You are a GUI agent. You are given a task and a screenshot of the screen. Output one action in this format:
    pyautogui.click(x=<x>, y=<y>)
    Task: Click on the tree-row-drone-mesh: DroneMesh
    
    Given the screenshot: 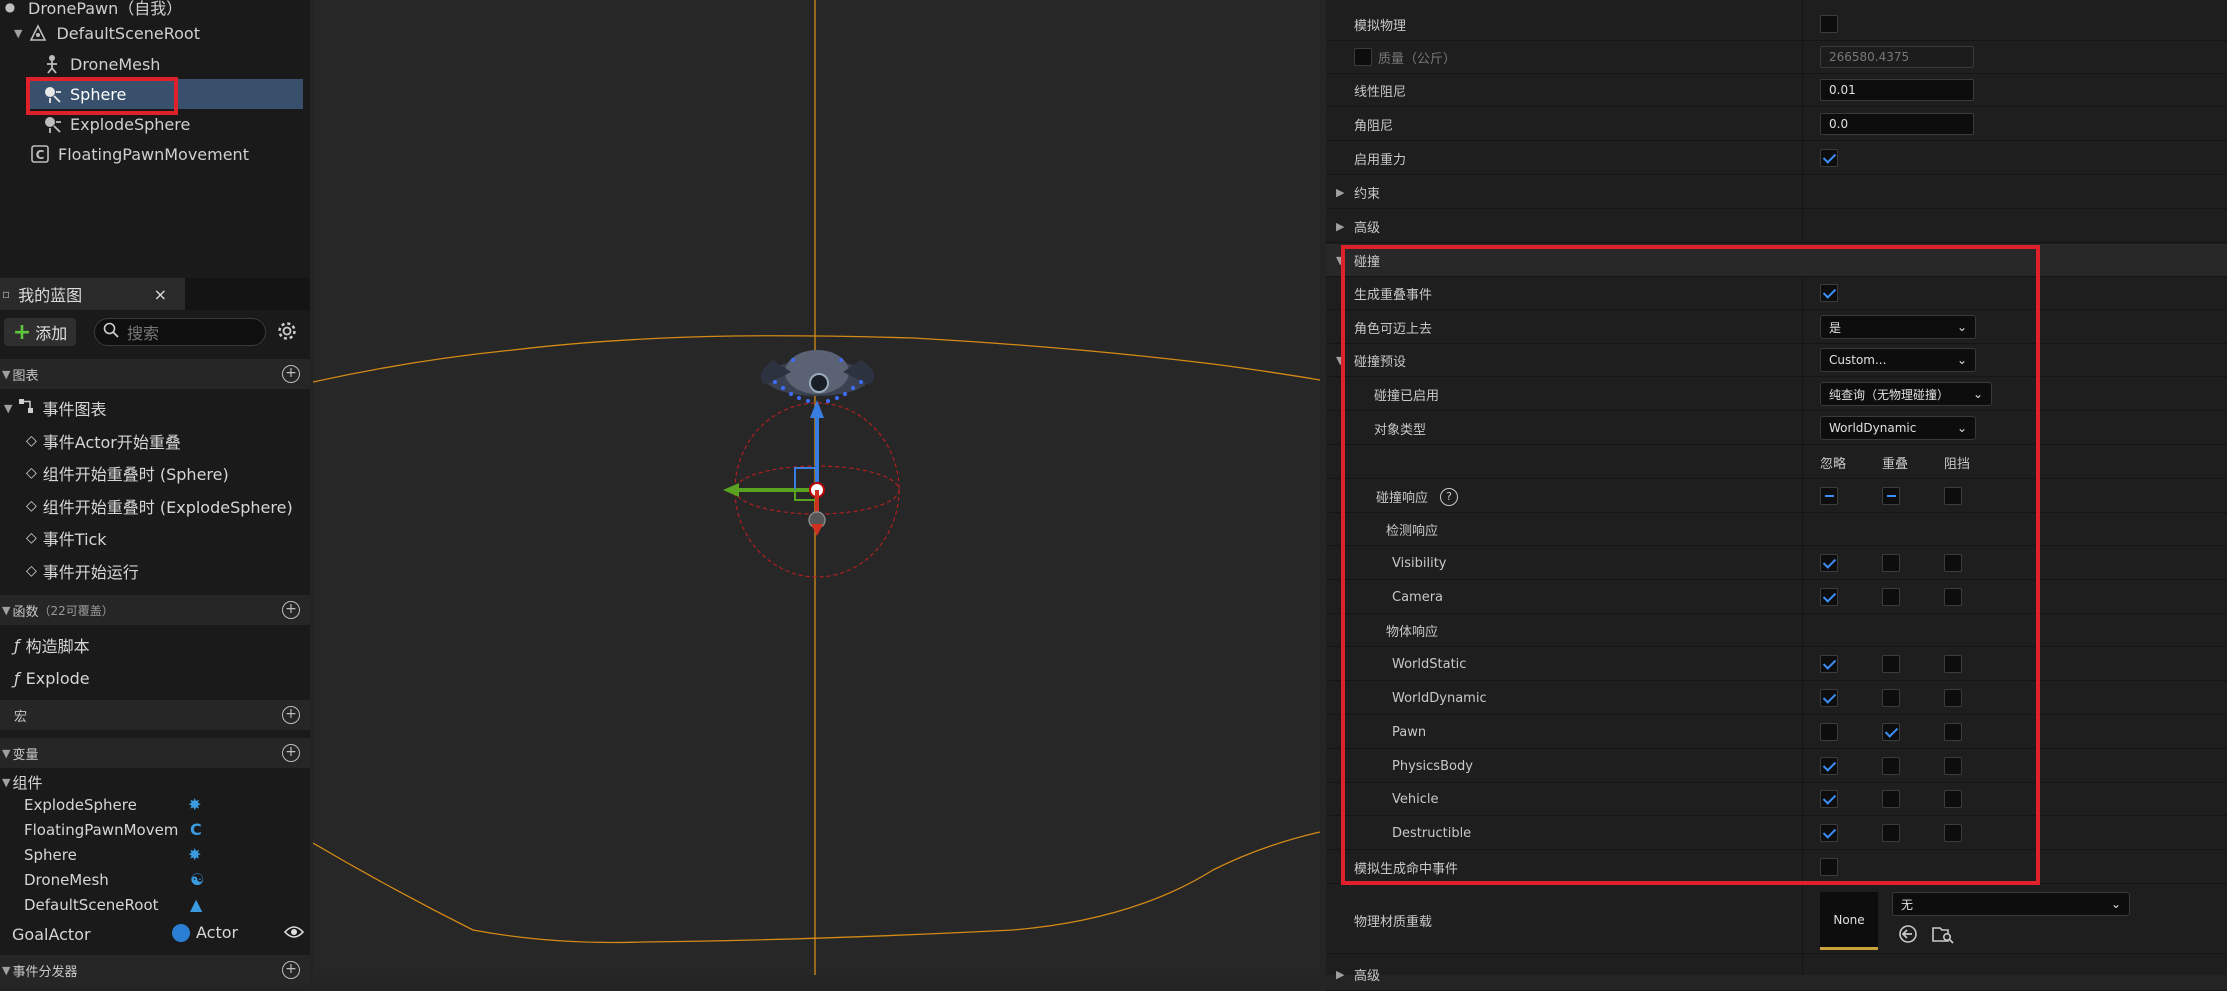 What is the action you would take?
    pyautogui.click(x=176, y=64)
    